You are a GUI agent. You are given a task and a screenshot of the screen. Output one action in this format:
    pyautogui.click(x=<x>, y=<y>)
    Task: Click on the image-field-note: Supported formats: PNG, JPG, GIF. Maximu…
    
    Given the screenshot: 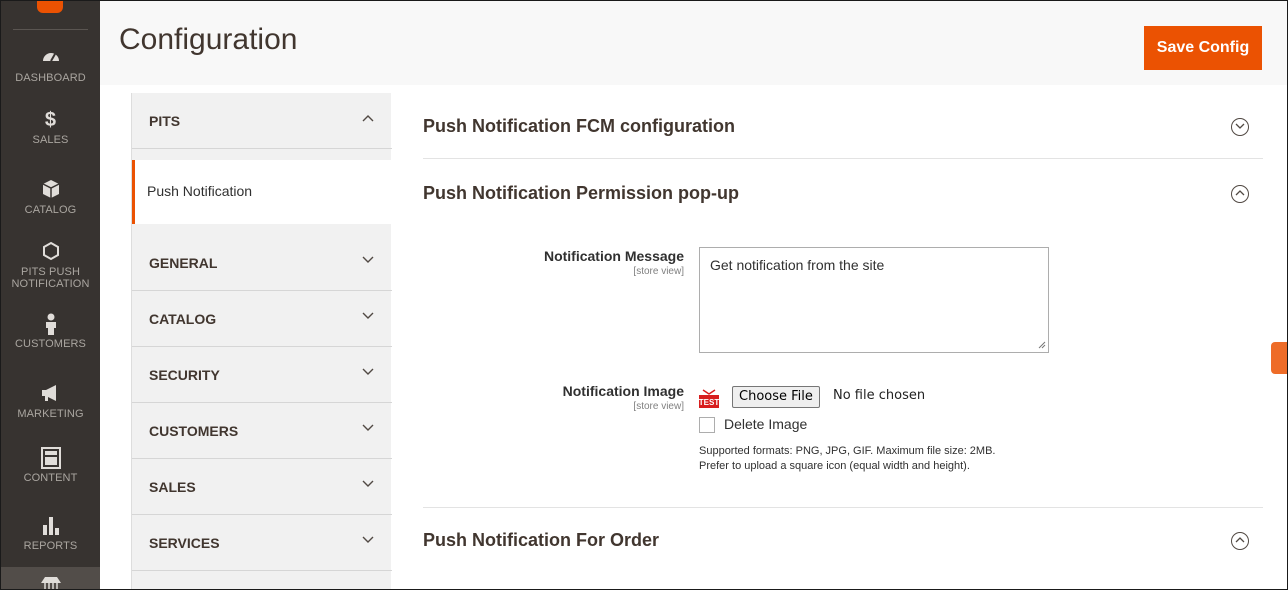 What is the action you would take?
    pyautogui.click(x=847, y=459)
    